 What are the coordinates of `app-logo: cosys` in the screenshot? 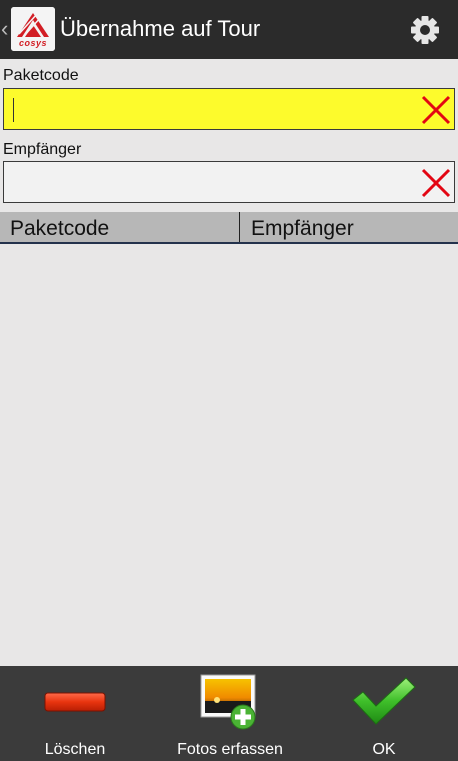 It's located at (33, 29).